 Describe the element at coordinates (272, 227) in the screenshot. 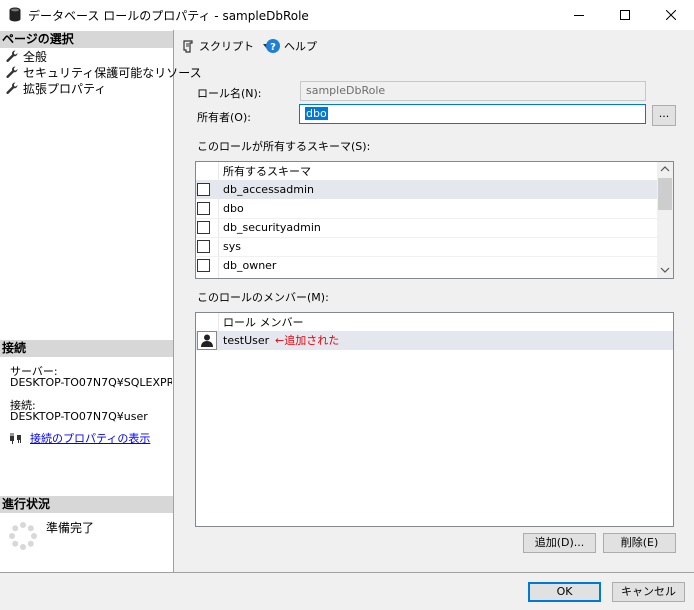

I see `schema-name: db_securityadmin` at that location.